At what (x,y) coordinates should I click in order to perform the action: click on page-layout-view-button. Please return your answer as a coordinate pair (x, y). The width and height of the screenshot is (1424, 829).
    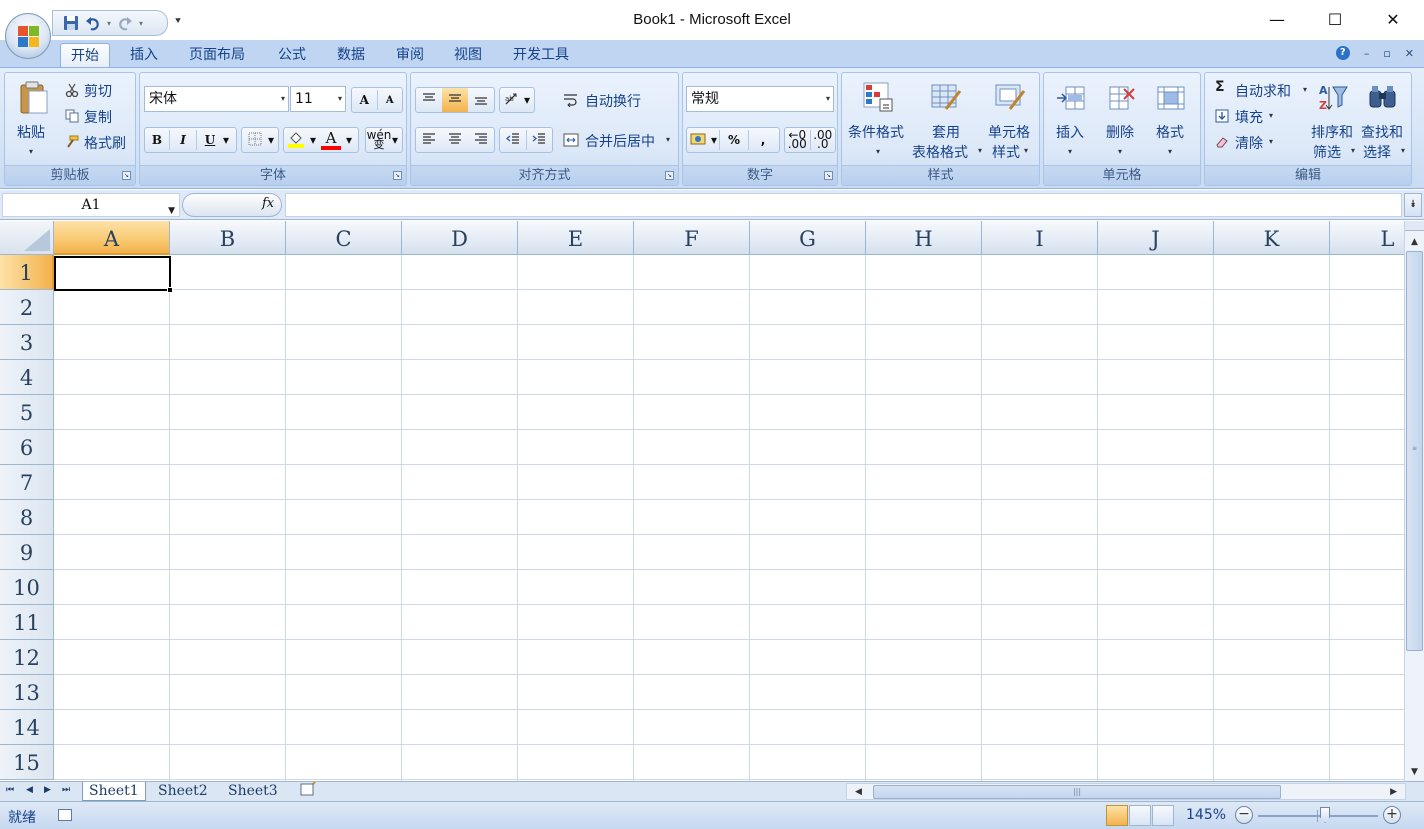
    Looking at the image, I should click on (1140, 815).